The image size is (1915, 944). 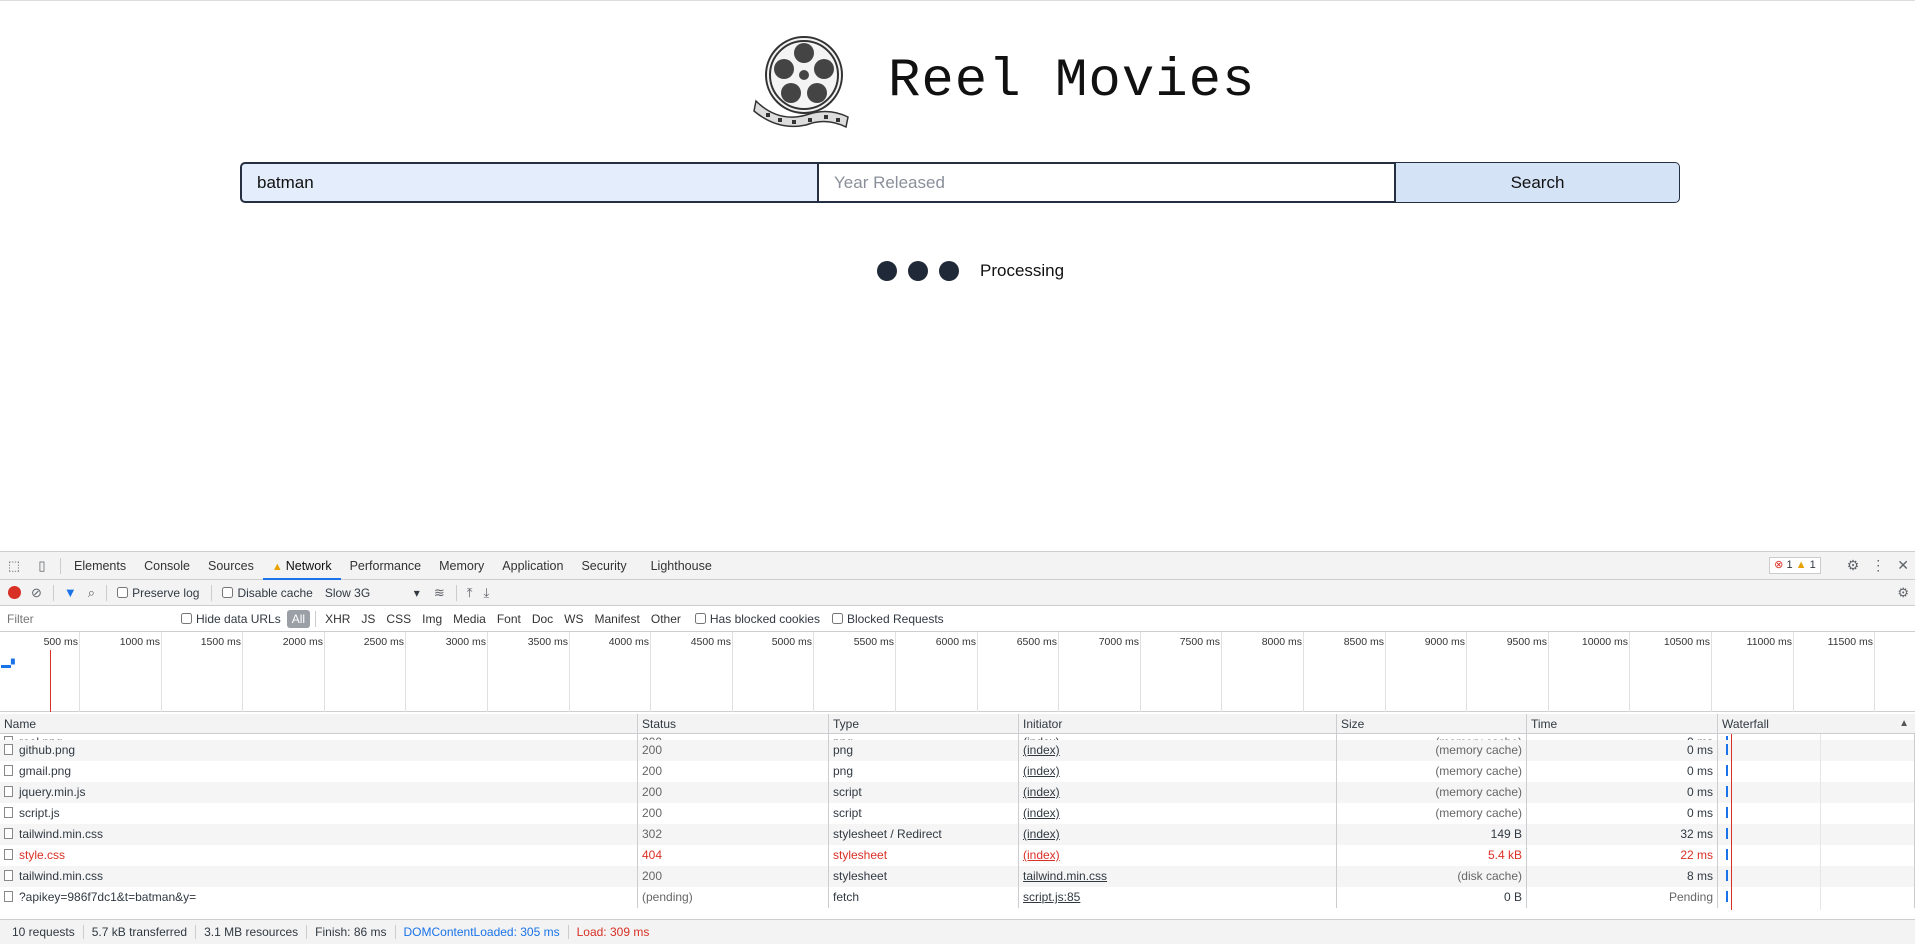 I want to click on request-name: style.css, so click(x=319, y=855).